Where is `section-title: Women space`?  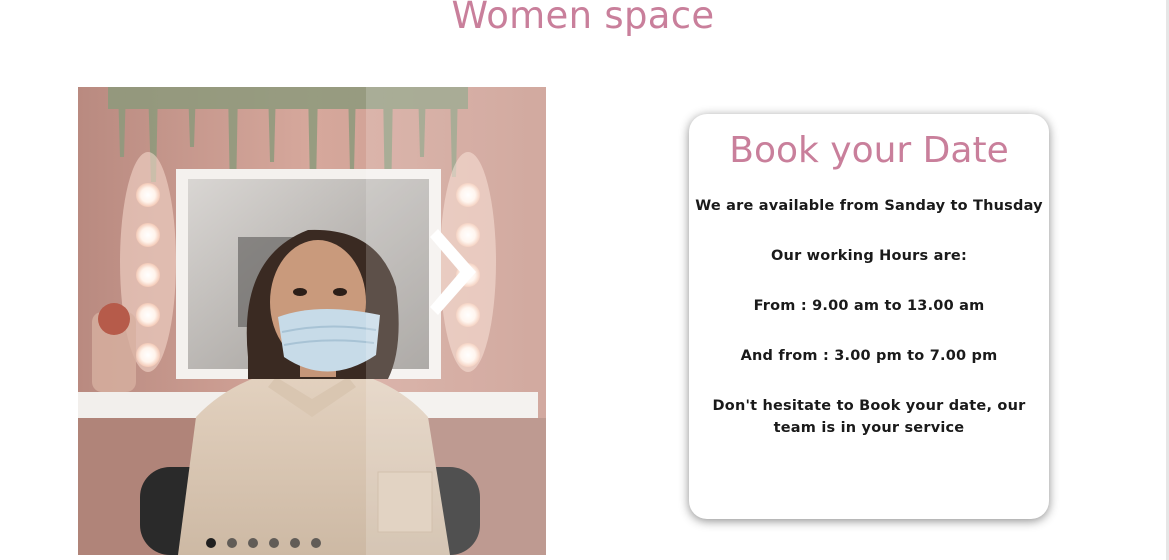 section-title: Women space is located at coordinates (583, 18).